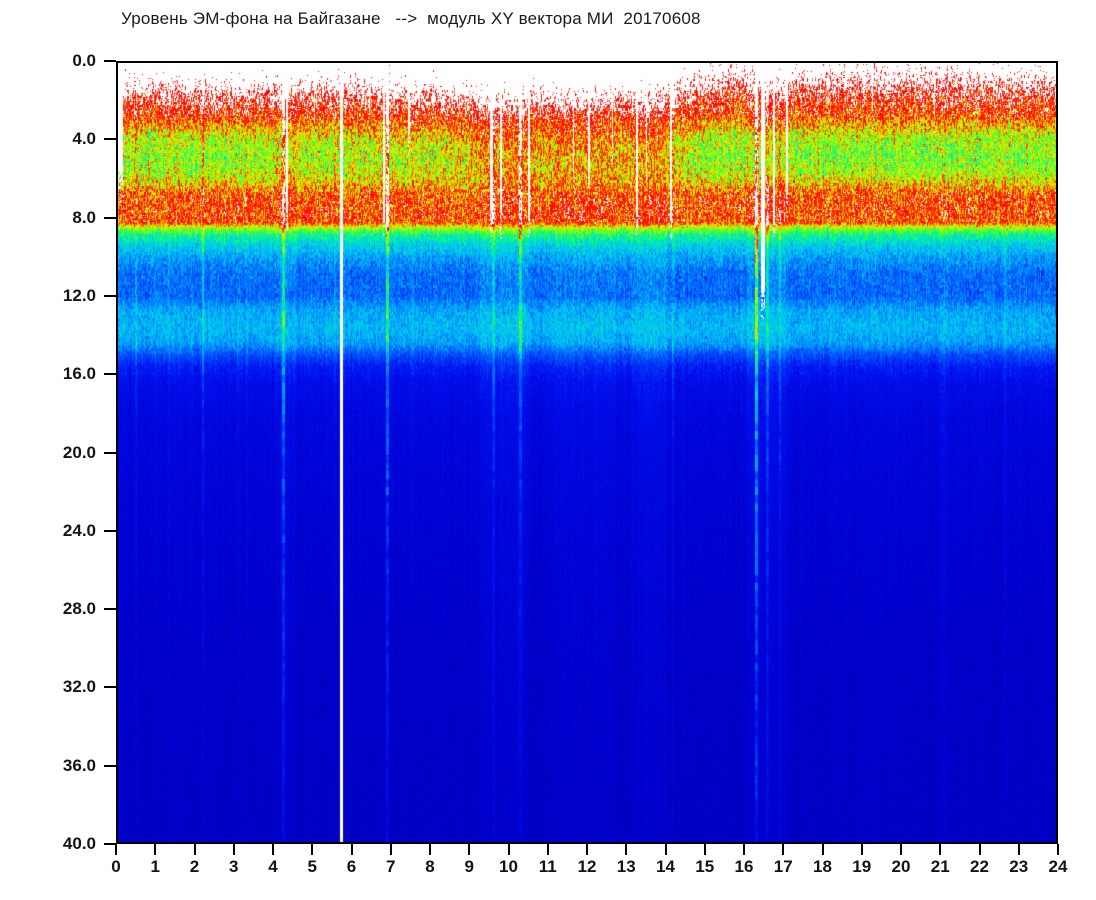 This screenshot has height=900, width=1096. Describe the element at coordinates (979, 866) in the screenshot. I see `x-tick-label: 22` at that location.